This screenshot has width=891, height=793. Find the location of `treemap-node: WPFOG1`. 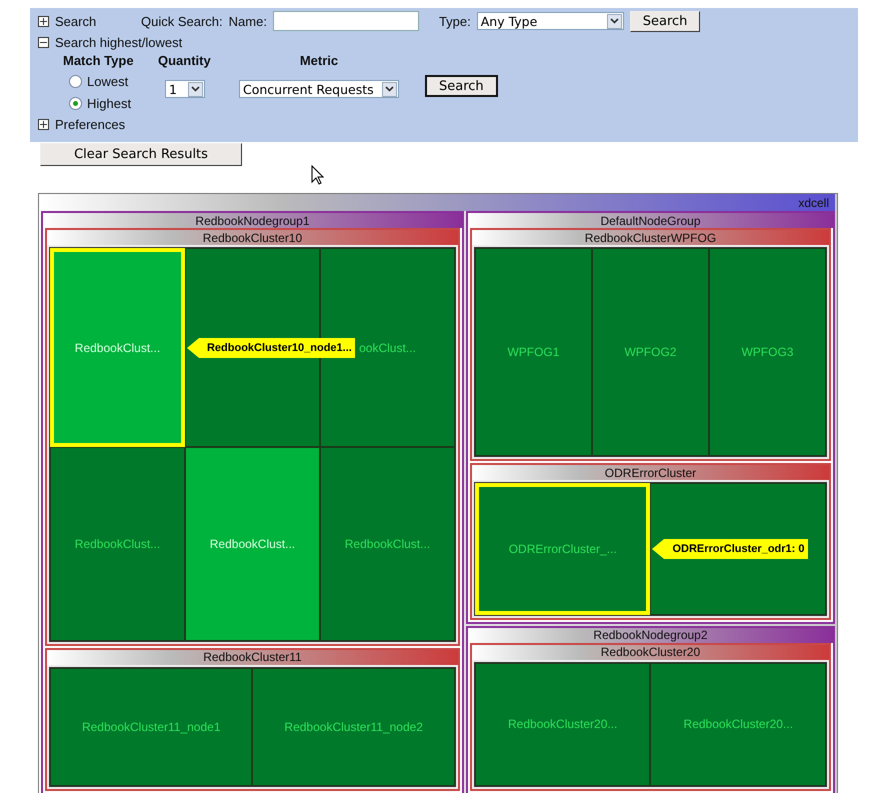

treemap-node: WPFOG1 is located at coordinates (533, 352).